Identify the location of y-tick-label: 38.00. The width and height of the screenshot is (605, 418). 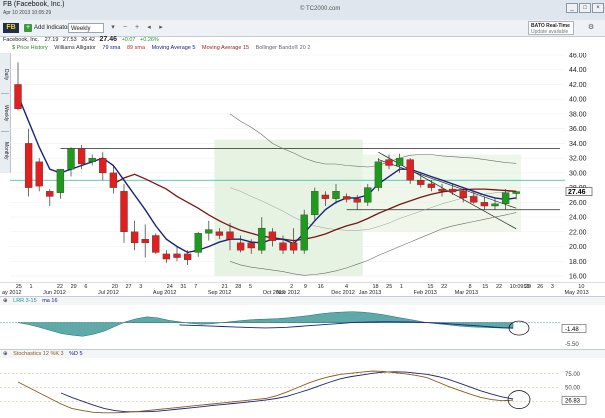
(578, 114).